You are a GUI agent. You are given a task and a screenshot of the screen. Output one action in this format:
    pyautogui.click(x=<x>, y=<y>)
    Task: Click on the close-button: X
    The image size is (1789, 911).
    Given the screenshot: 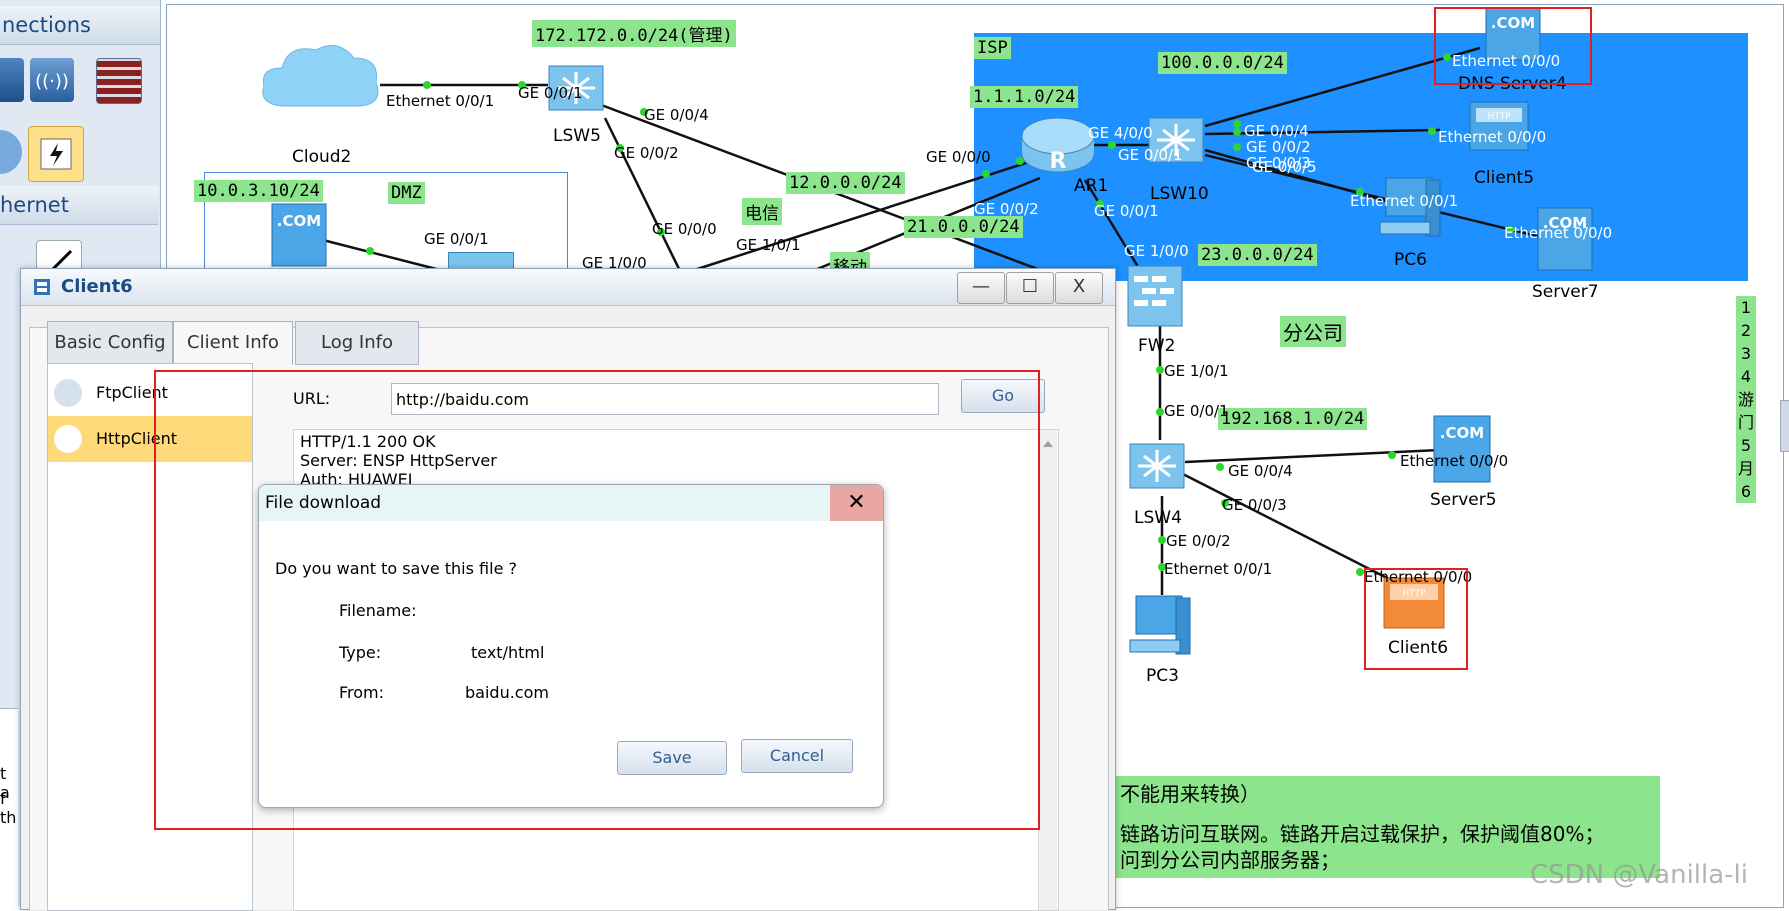 What is the action you would take?
    pyautogui.click(x=1079, y=288)
    